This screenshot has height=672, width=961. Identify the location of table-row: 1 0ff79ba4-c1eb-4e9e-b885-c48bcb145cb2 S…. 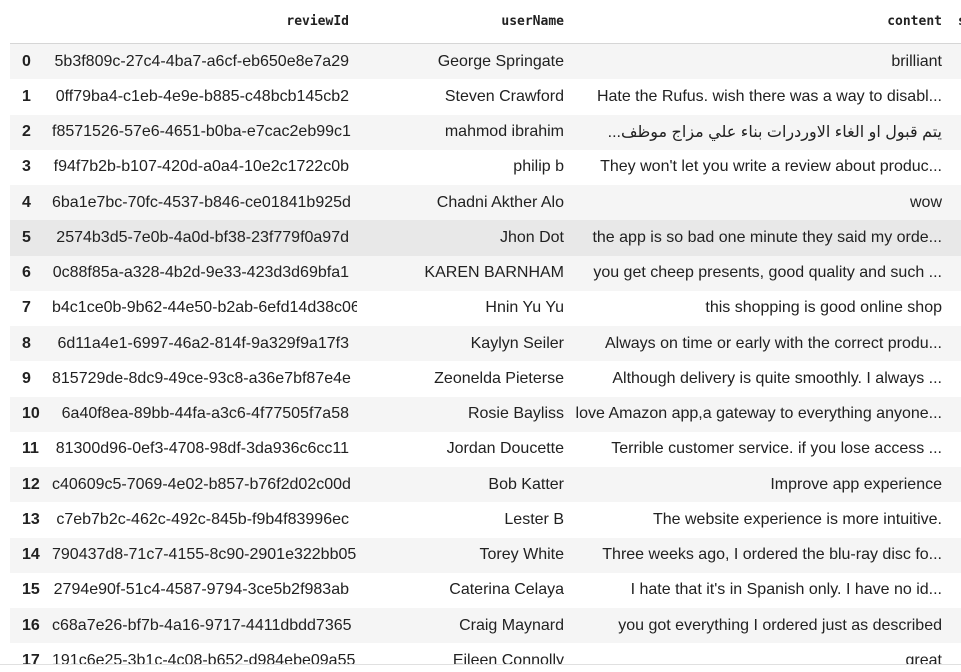
(485, 97).